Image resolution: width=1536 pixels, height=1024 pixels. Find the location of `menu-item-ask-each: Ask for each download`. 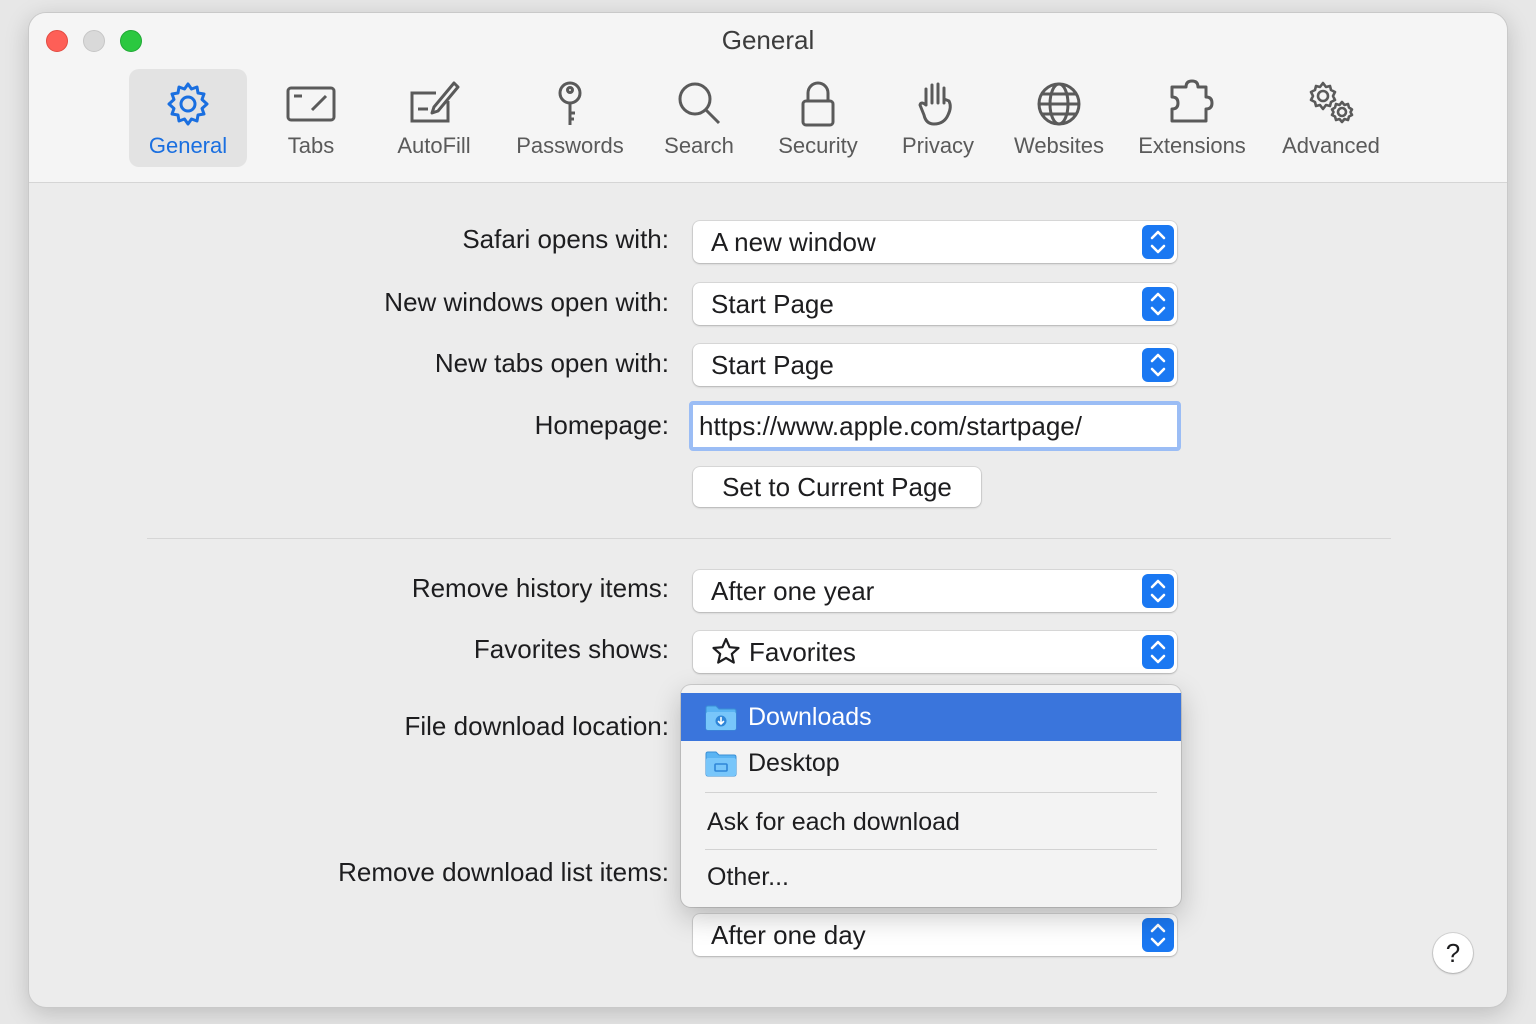

menu-item-ask-each: Ask for each download is located at coordinates (931, 822).